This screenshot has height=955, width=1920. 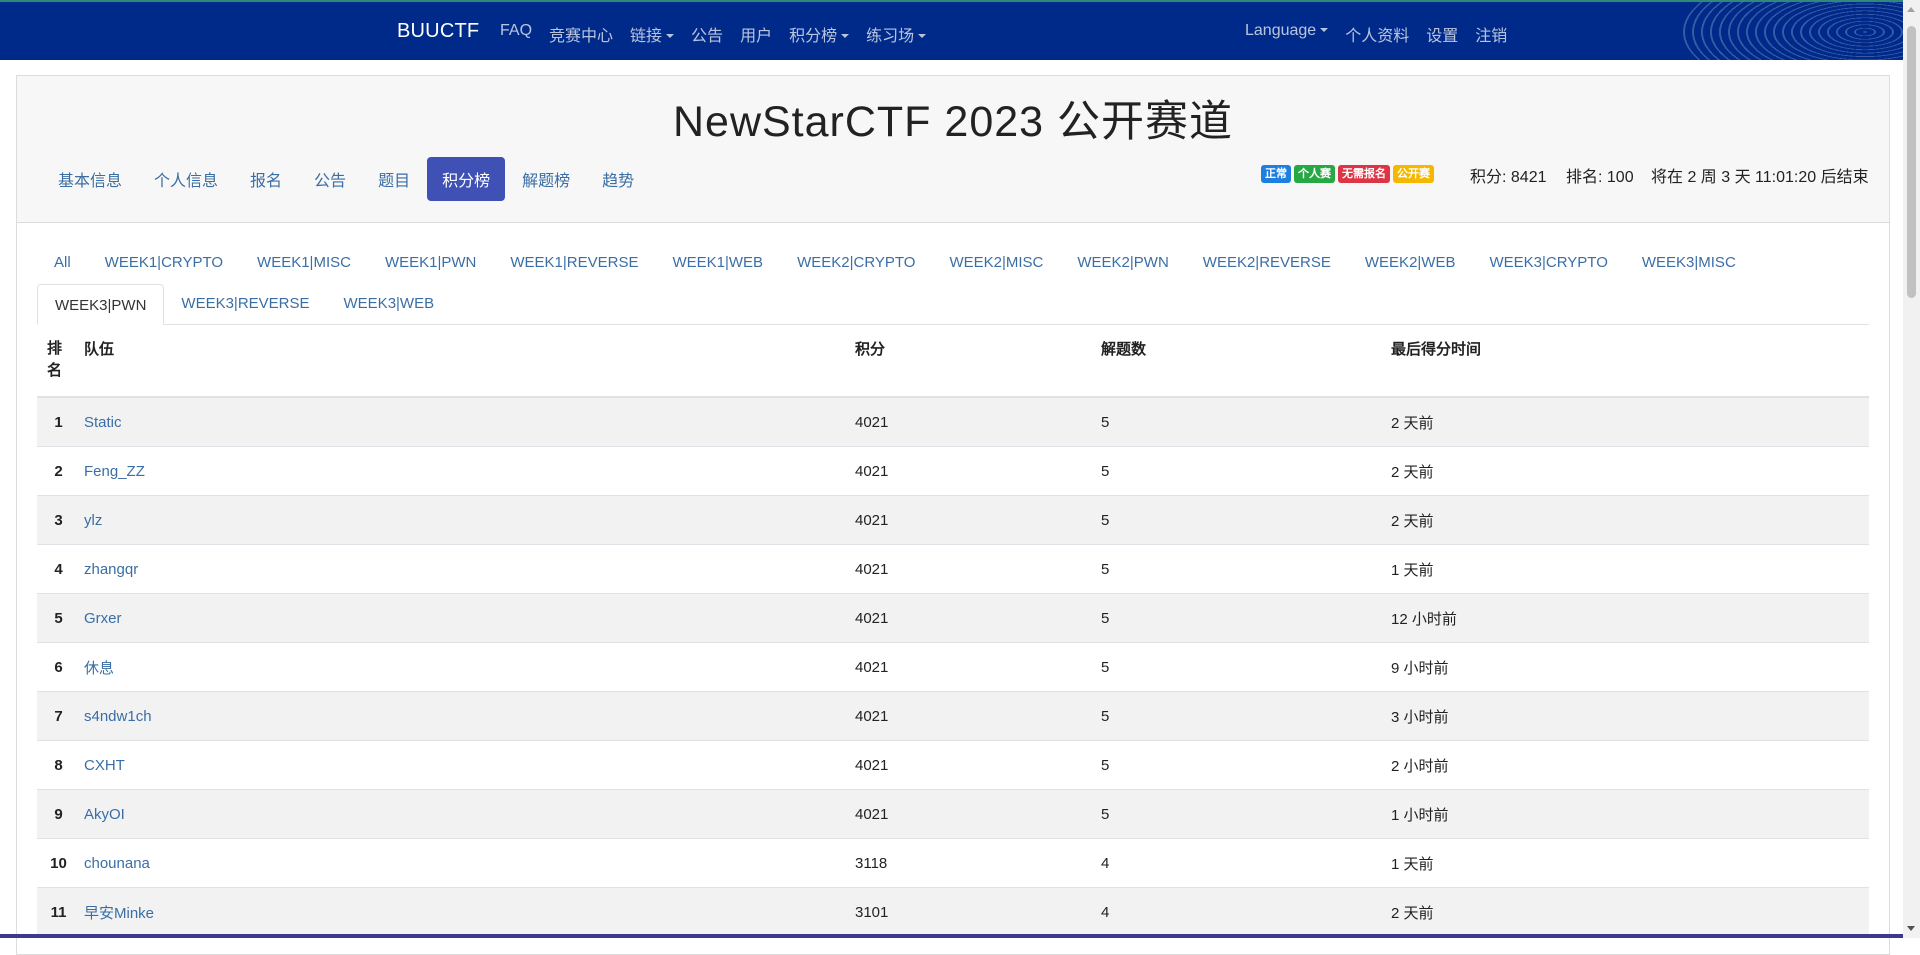 I want to click on team-cell: AkyOI, so click(x=459, y=814).